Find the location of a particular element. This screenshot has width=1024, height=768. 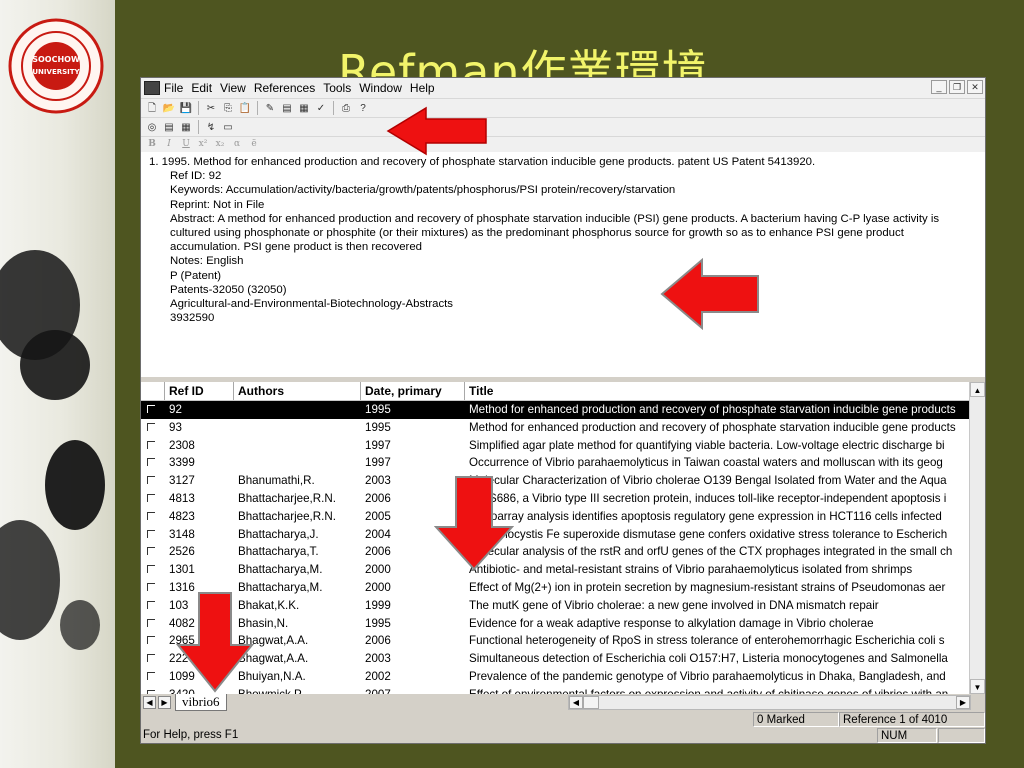

save-icon: 💾 is located at coordinates (186, 108).